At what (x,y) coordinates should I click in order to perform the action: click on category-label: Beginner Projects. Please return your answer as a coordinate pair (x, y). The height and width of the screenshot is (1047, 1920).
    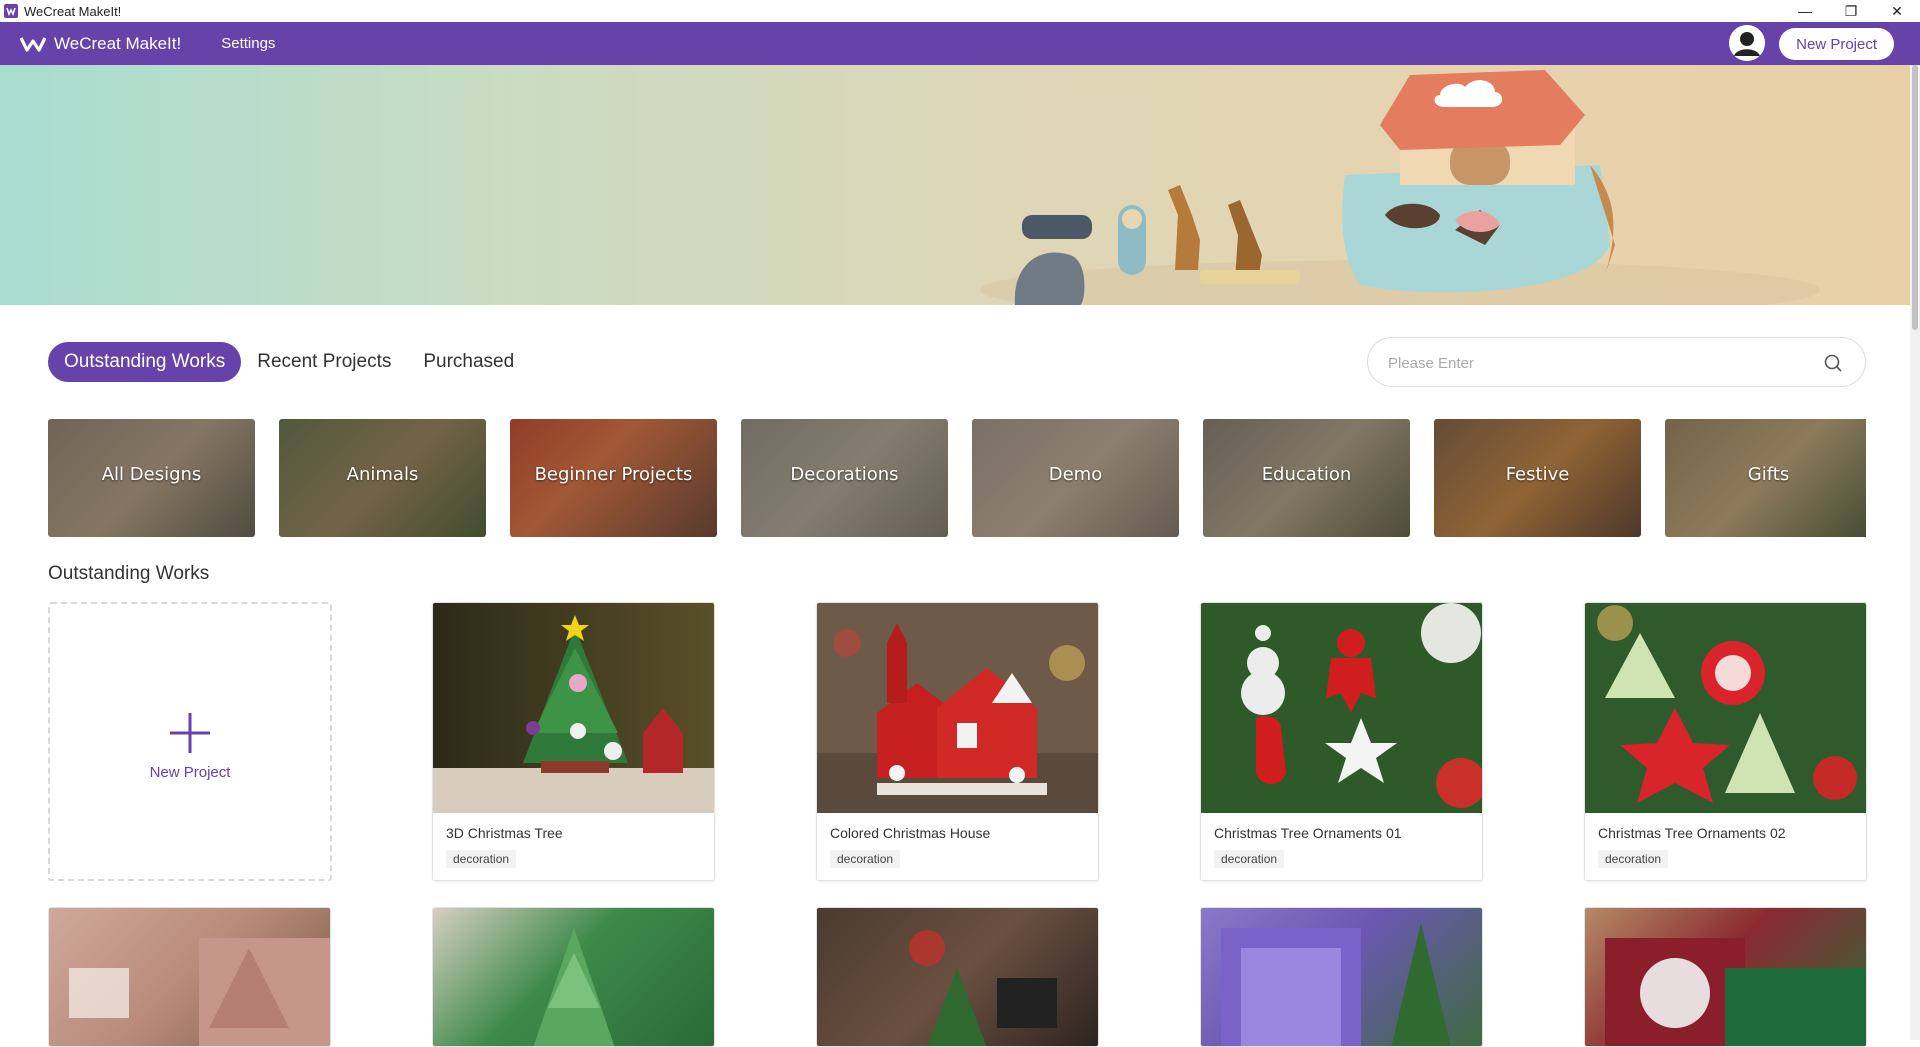
    Looking at the image, I should click on (613, 474).